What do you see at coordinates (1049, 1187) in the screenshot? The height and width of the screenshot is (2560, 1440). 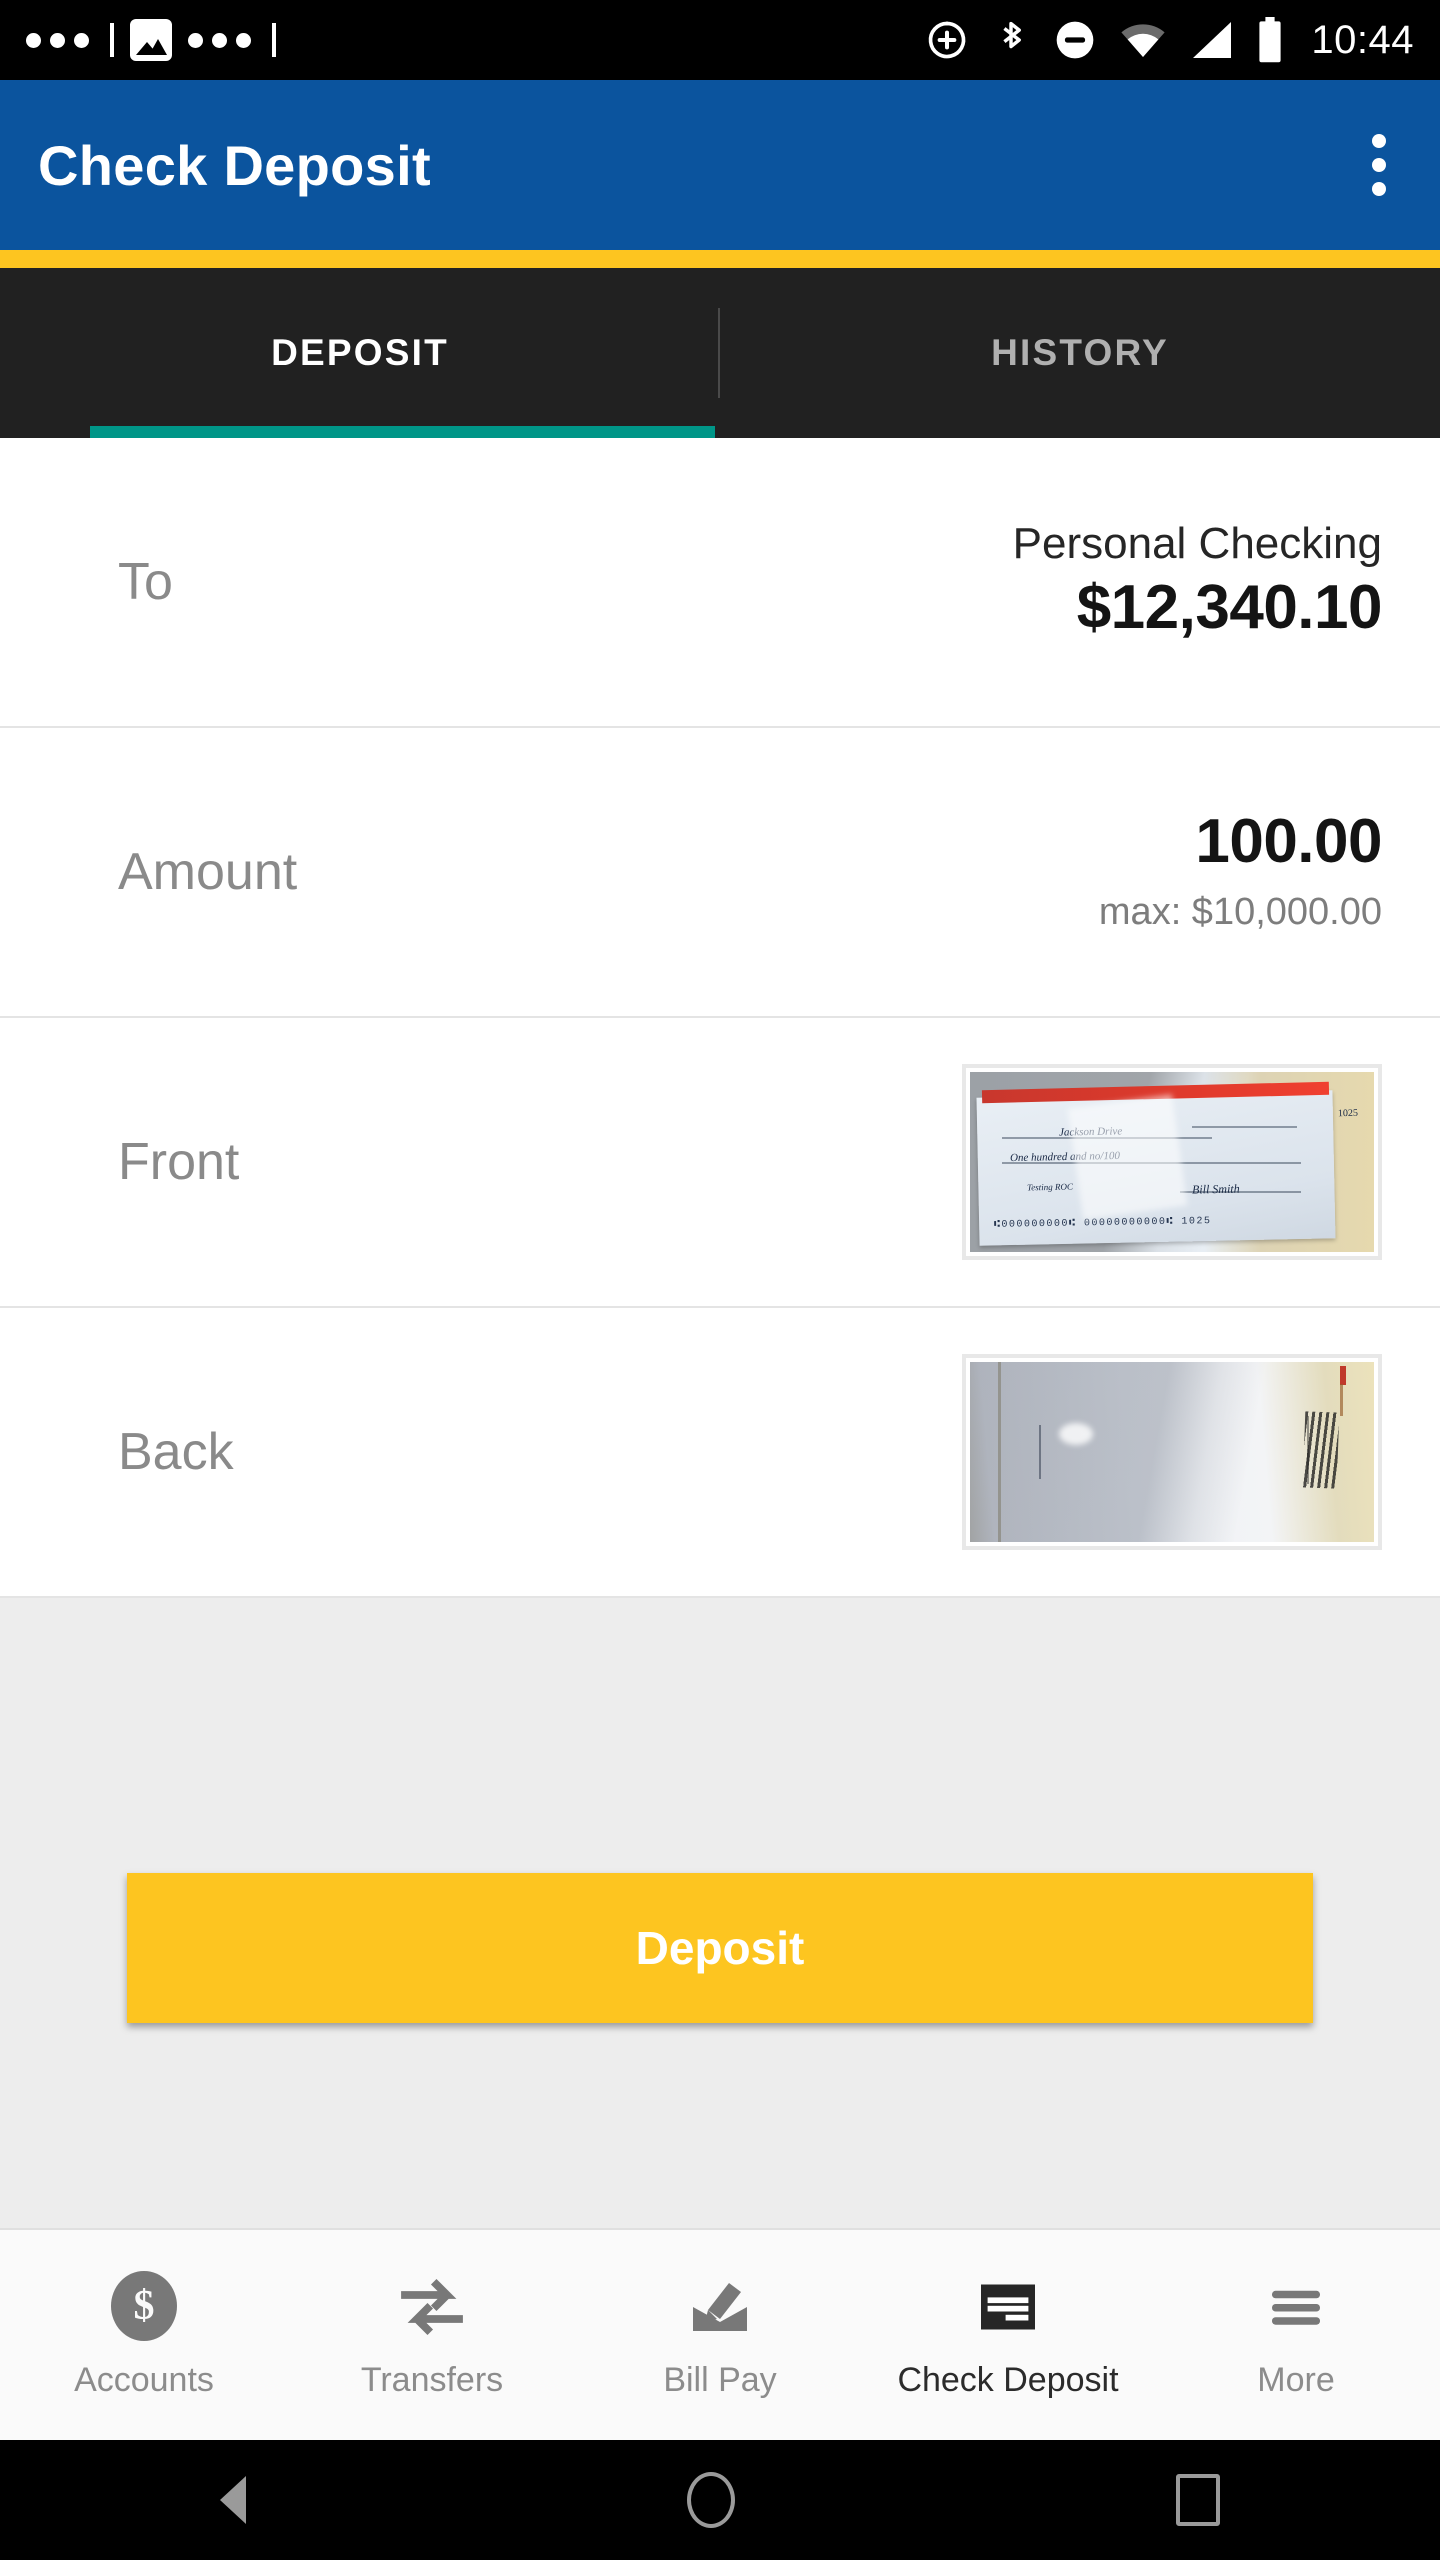 I see `check-memo-ink: Testing ROC` at bounding box center [1049, 1187].